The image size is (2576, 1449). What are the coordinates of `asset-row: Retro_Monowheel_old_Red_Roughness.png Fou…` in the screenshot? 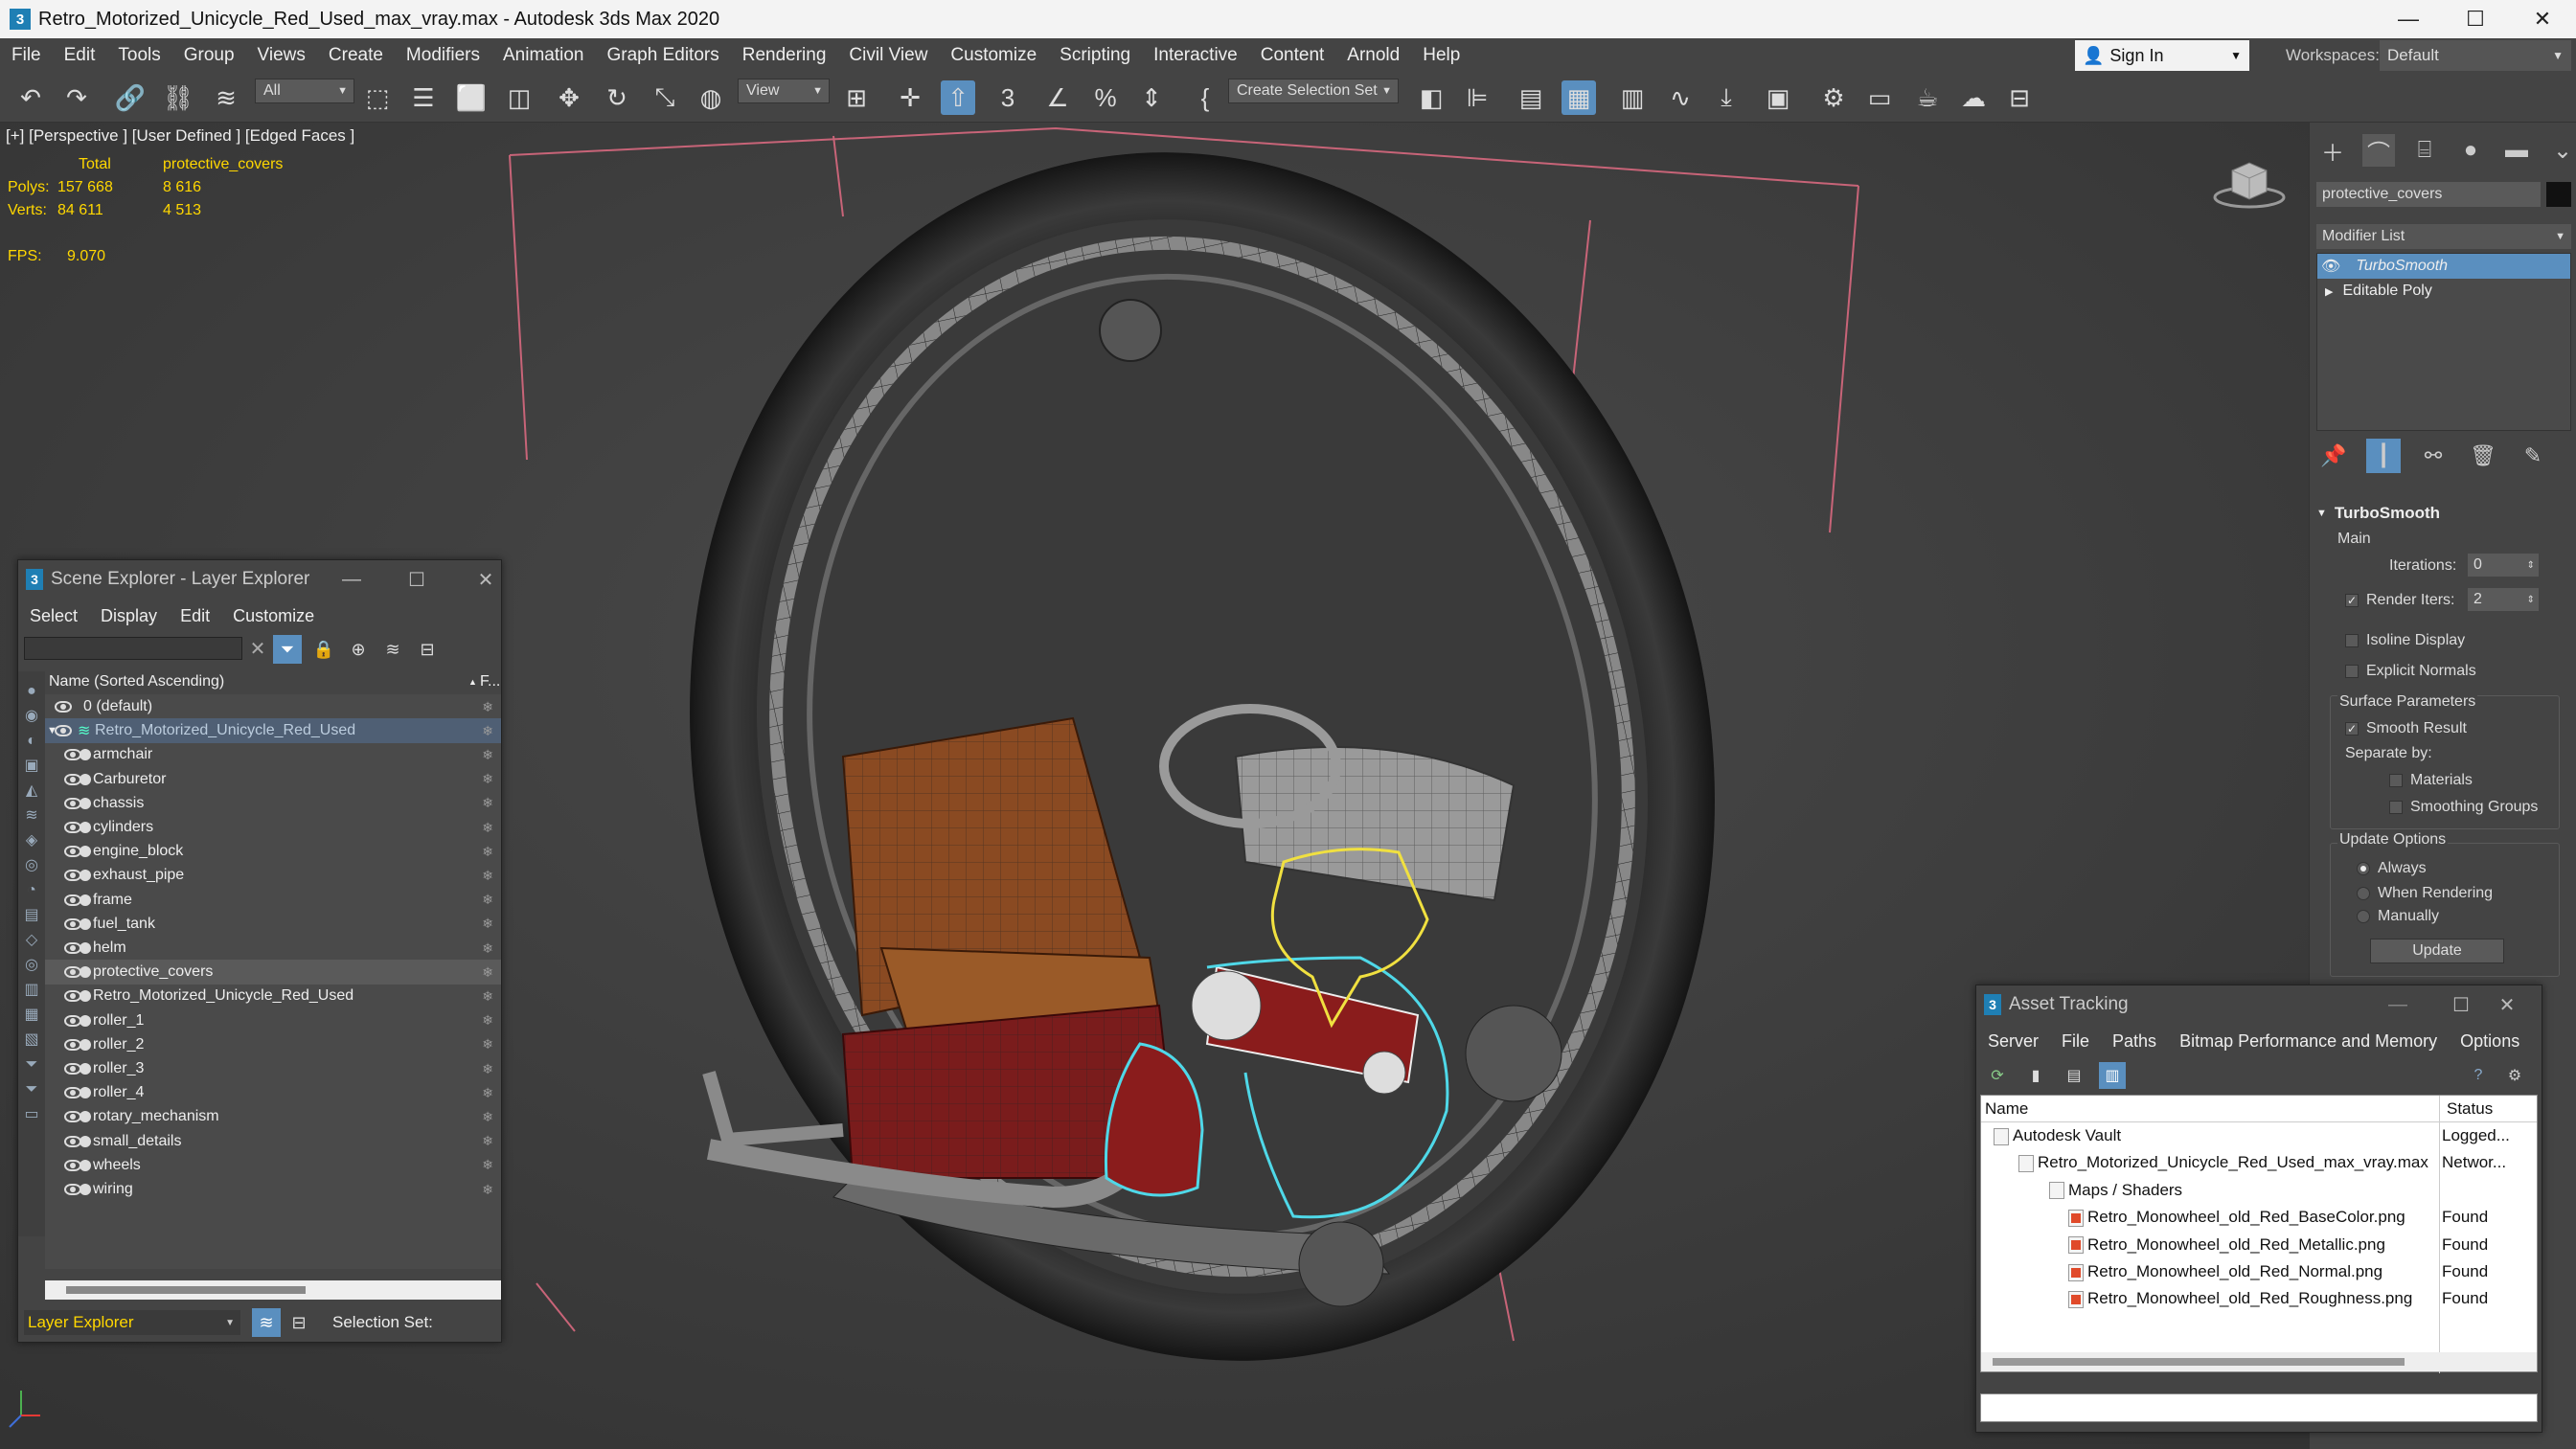 It's located at (2256, 1298).